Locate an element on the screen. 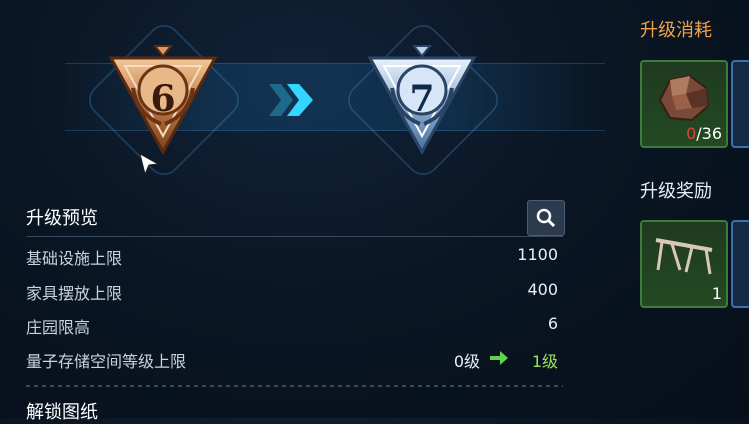  reward-item-card: 1 is located at coordinates (684, 264).